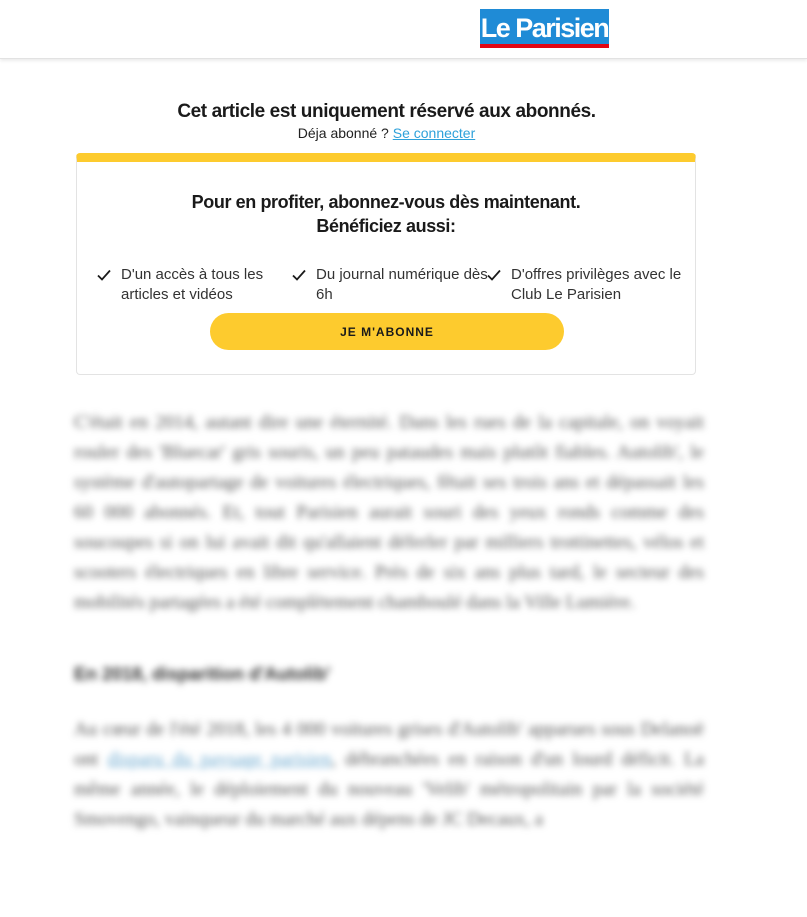 This screenshot has width=807, height=917. What do you see at coordinates (544, 46) in the screenshot?
I see `logo-underline` at bounding box center [544, 46].